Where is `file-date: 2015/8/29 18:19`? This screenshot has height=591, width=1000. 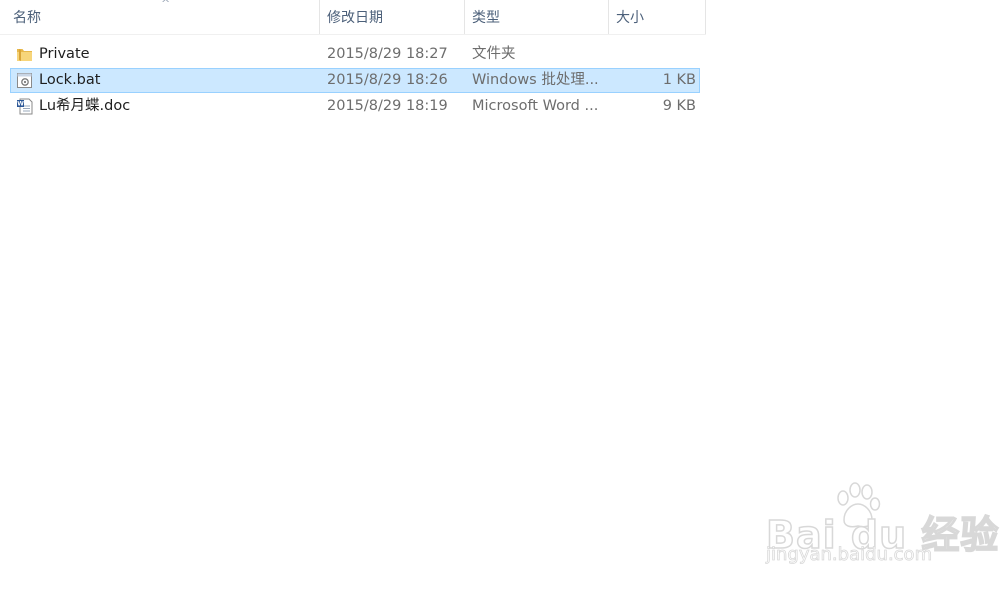 file-date: 2015/8/29 18:19 is located at coordinates (387, 106).